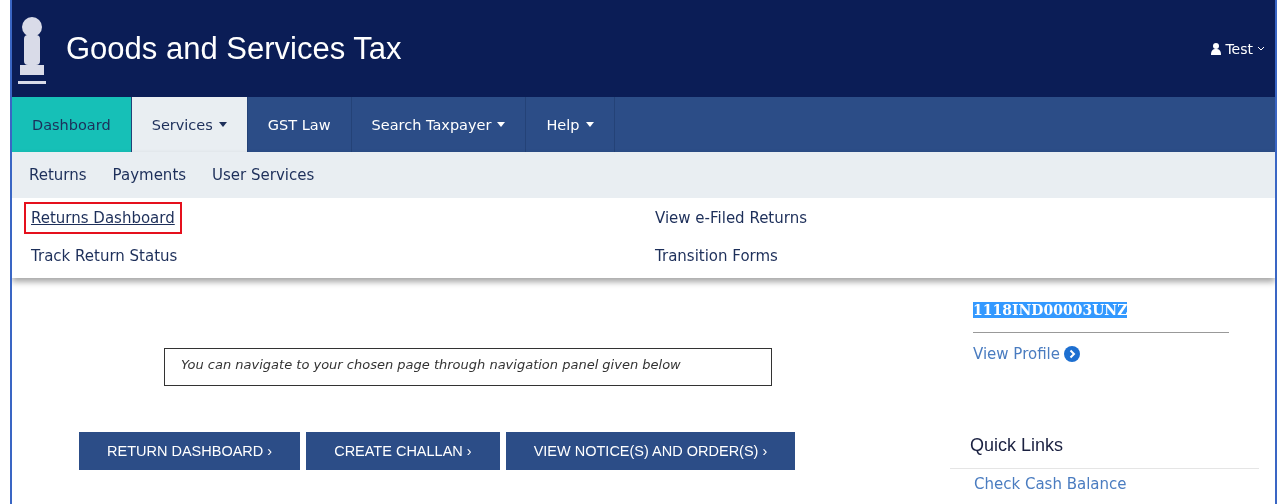  What do you see at coordinates (190, 451) in the screenshot?
I see `nav-button: RETURN DASHBOARD ›` at bounding box center [190, 451].